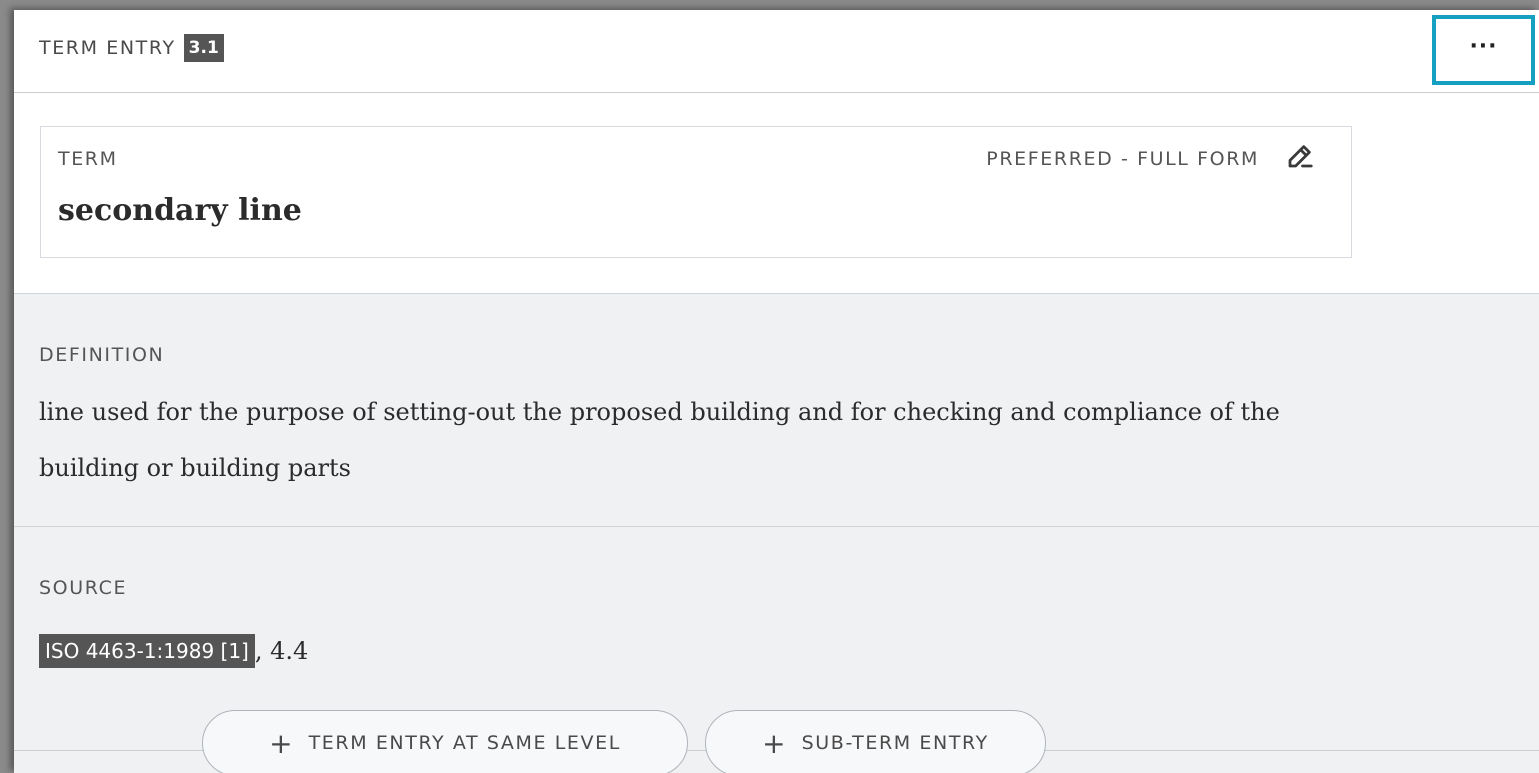 This screenshot has height=773, width=1539. Describe the element at coordinates (1300, 156) in the screenshot. I see `edit-pencil-icon` at that location.